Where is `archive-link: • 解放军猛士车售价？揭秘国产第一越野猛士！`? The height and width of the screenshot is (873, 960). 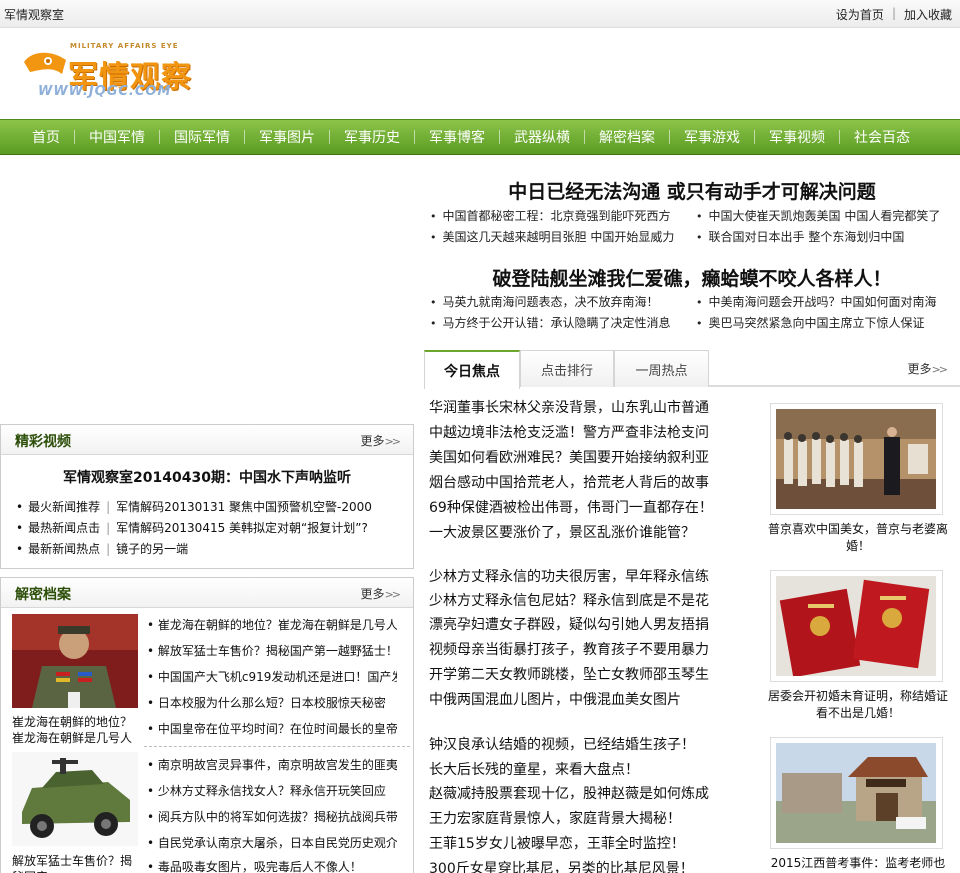
archive-link: • 解放军猛士车售价？揭秘国产第一越野猛士！ is located at coordinates (272, 650).